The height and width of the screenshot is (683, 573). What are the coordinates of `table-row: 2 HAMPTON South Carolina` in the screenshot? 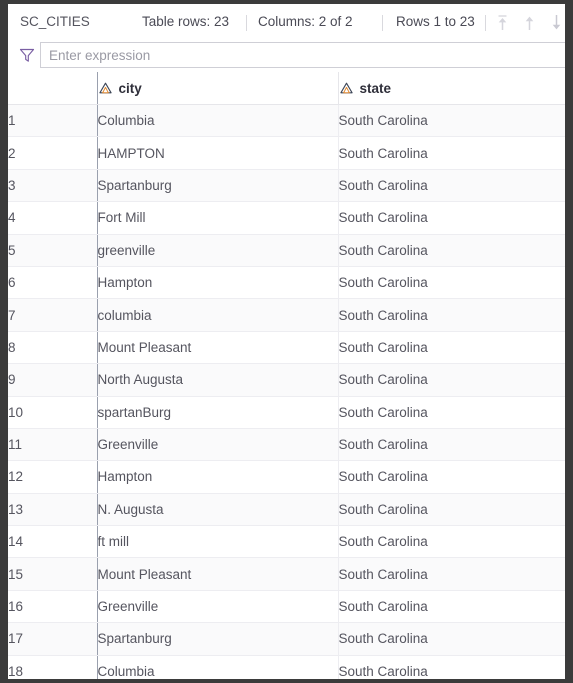 It's located at (286, 153).